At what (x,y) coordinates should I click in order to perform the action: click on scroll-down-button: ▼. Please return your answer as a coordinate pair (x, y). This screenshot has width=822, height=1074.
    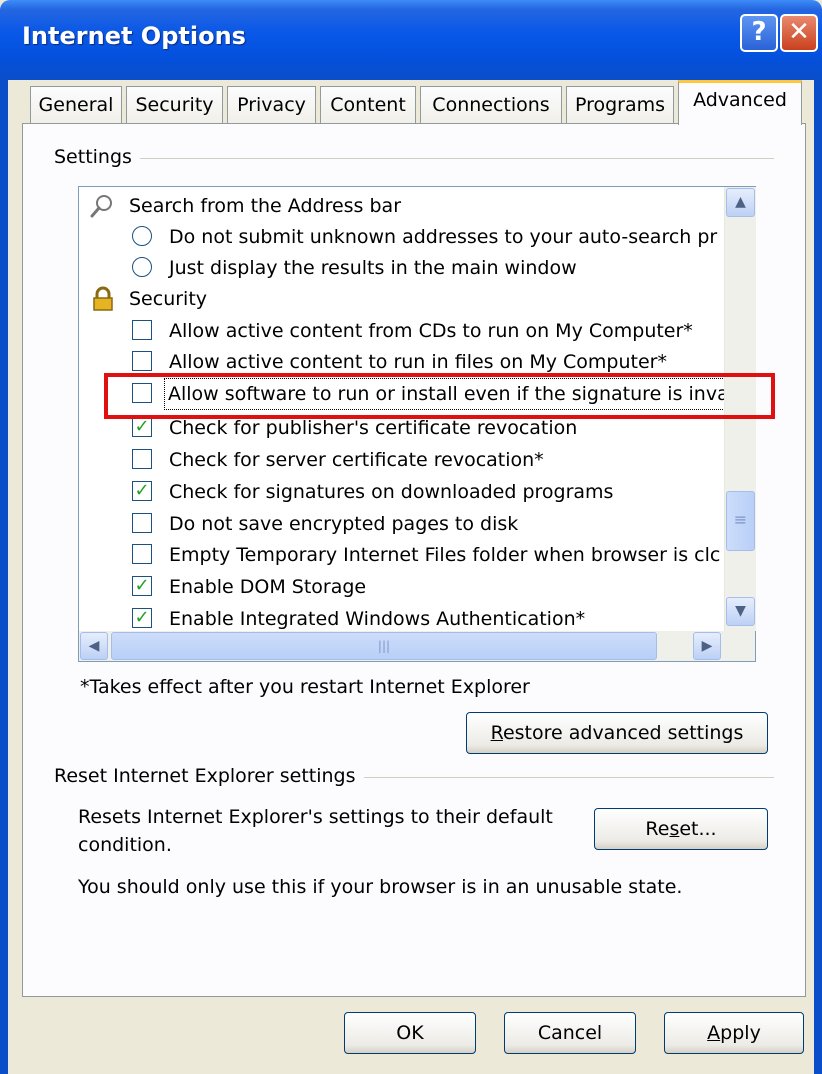
    Looking at the image, I should click on (740, 611).